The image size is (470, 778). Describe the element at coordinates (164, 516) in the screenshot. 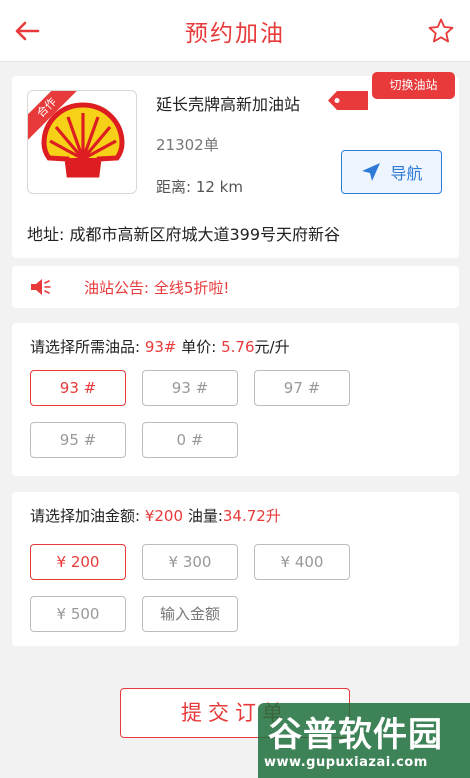

I see `selected-amount: ¥200` at that location.